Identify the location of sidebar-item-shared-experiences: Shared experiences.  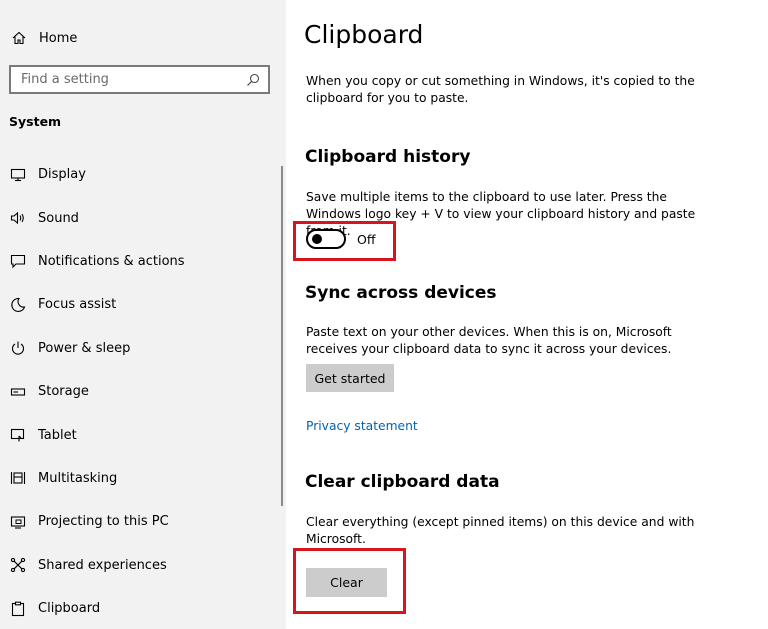
(140, 565).